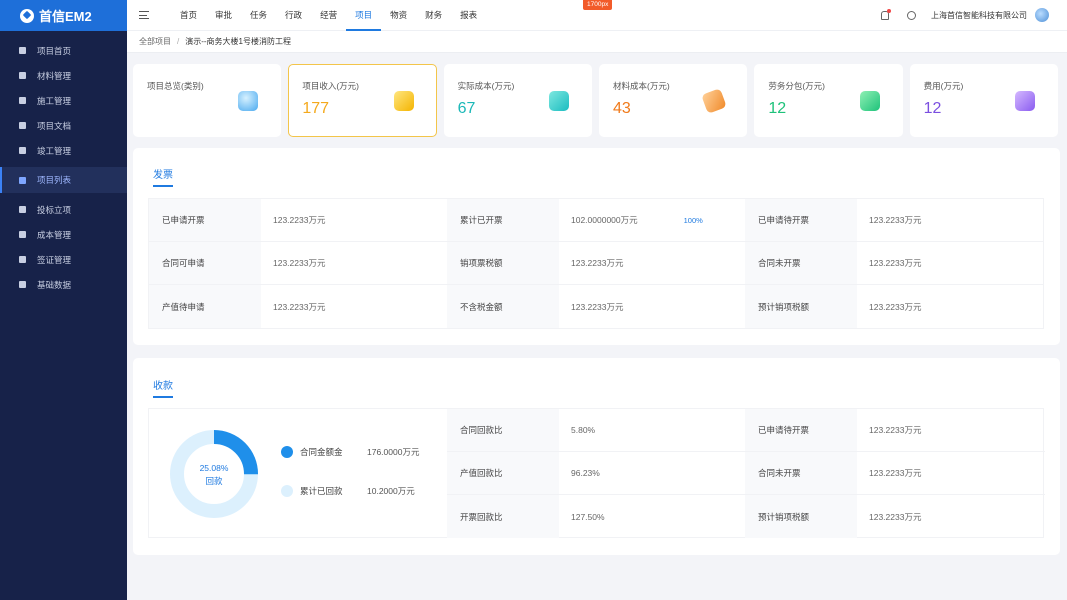  I want to click on collection-donut-chart: 25.08% 回款, so click(214, 474).